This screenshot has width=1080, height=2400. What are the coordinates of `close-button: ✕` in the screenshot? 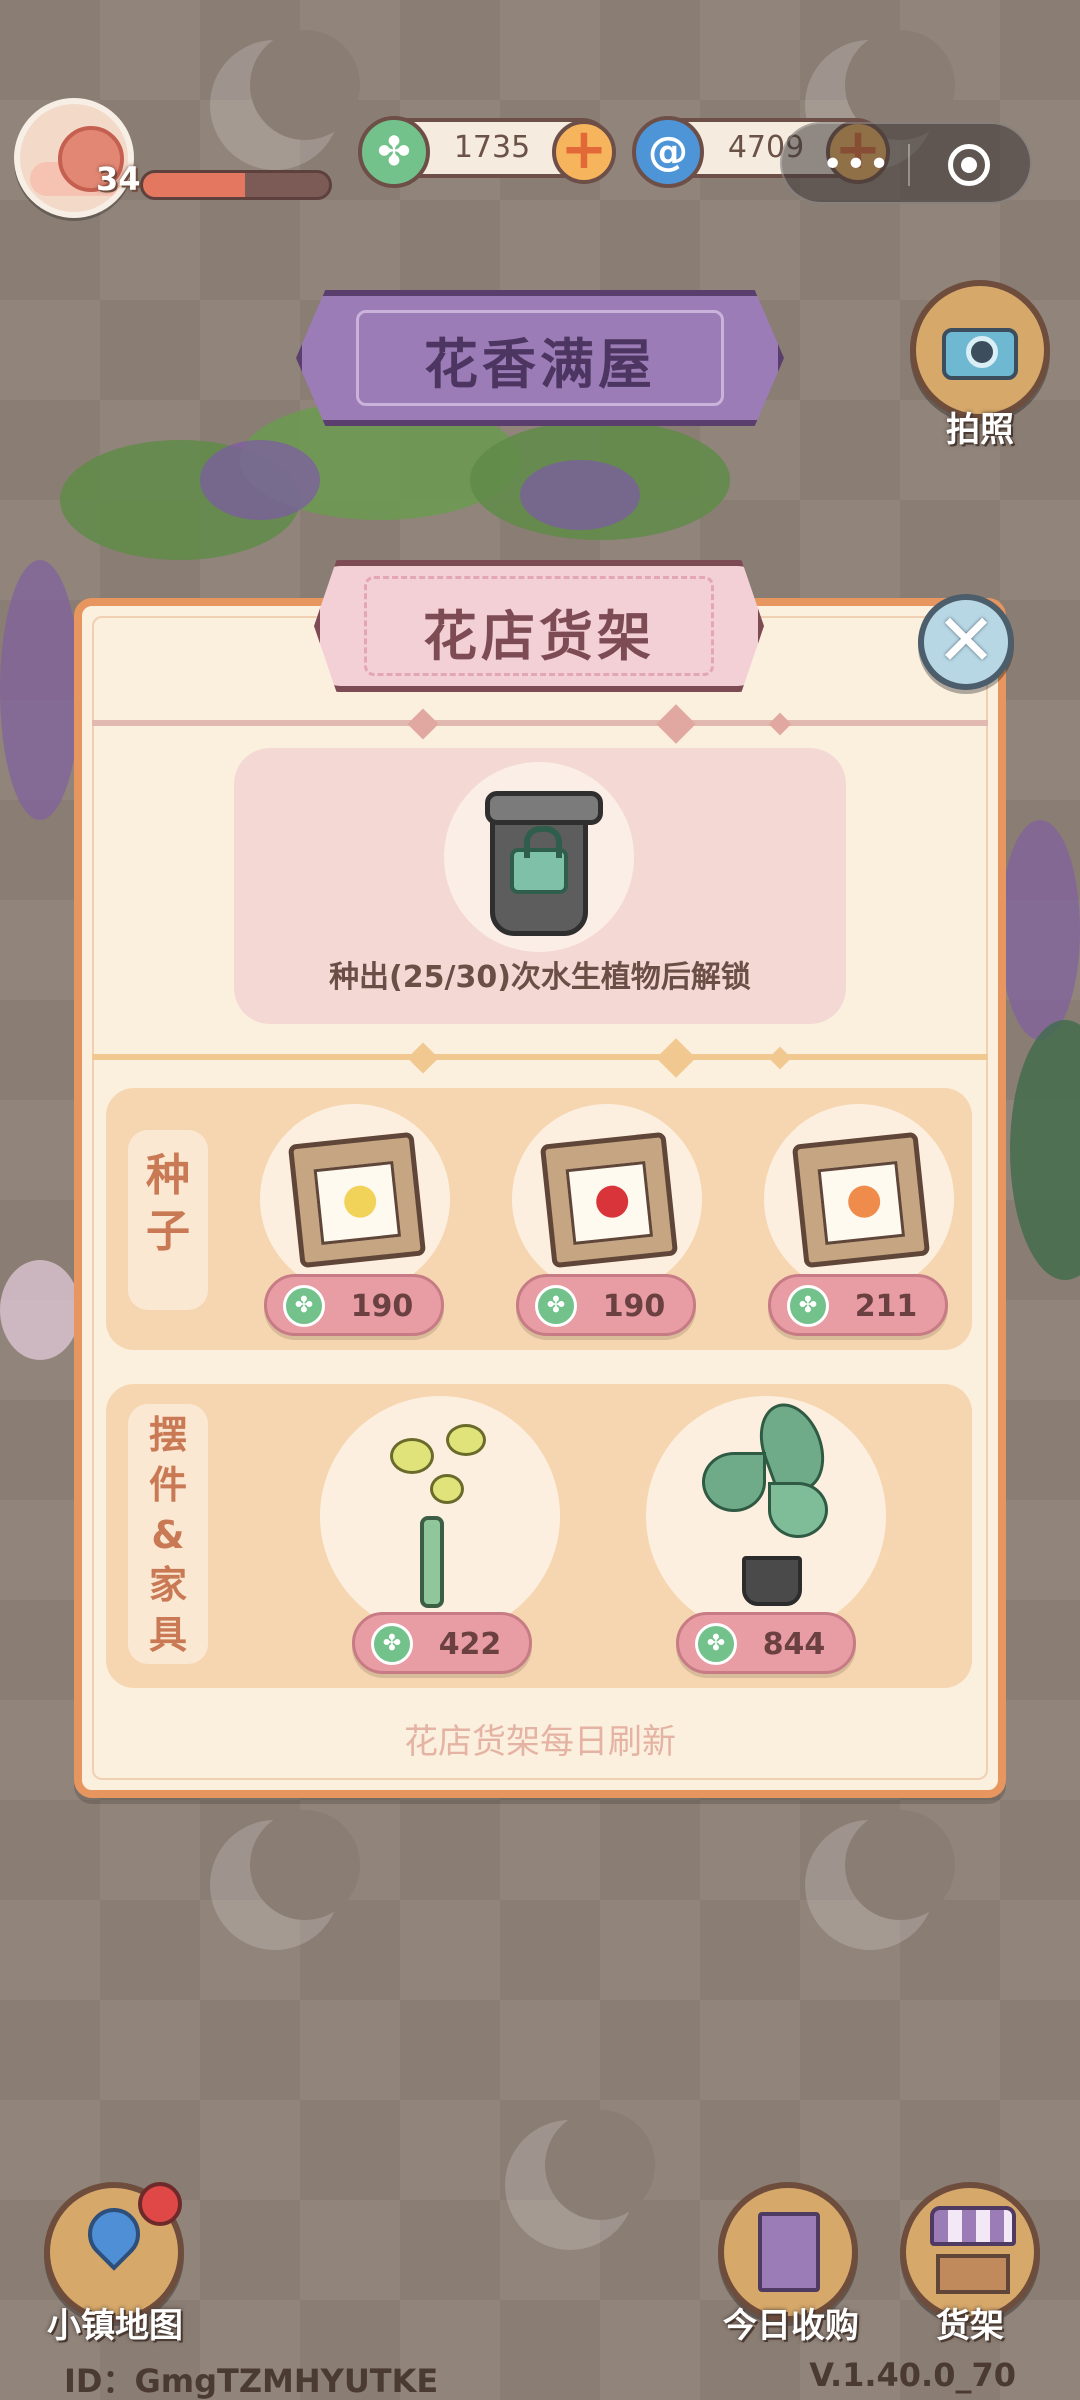 It's located at (966, 642).